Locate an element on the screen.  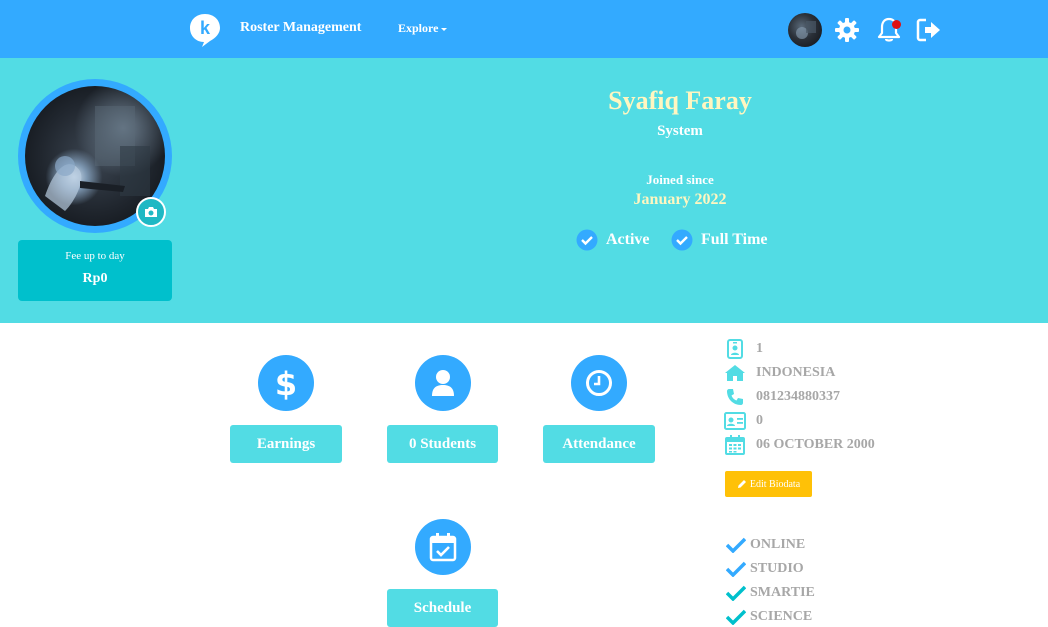
dollar-icon: $ is located at coordinates (286, 383).